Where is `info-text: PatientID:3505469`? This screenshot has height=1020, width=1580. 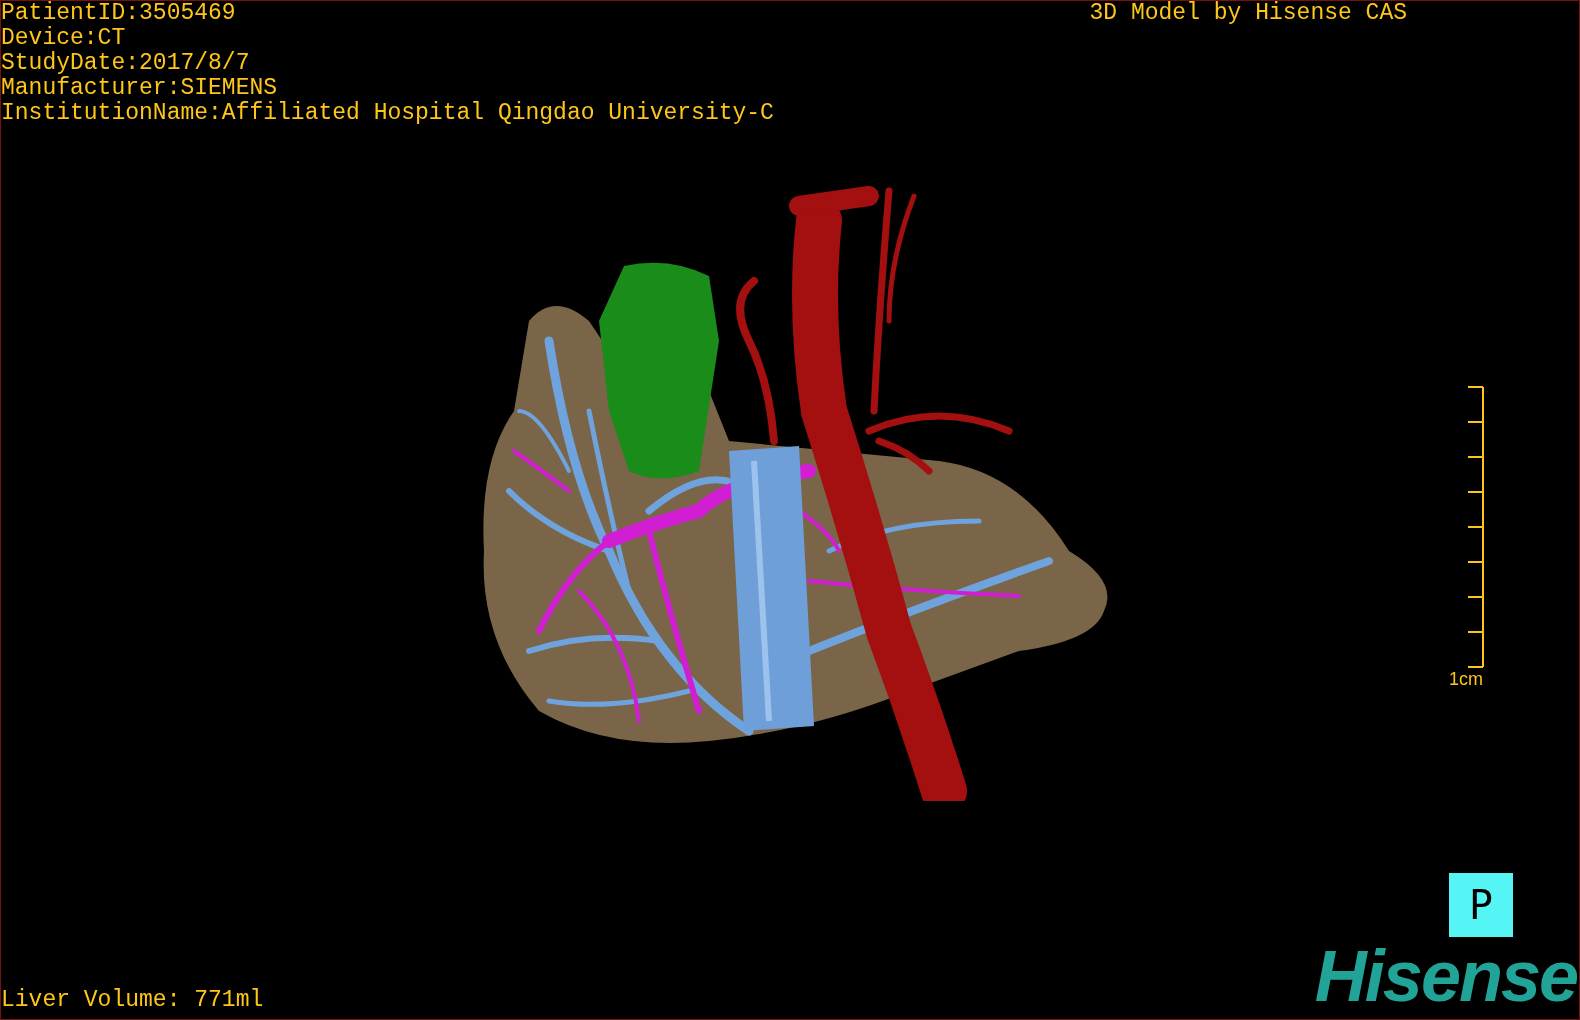
info-text: PatientID:3505469 is located at coordinates (119, 13).